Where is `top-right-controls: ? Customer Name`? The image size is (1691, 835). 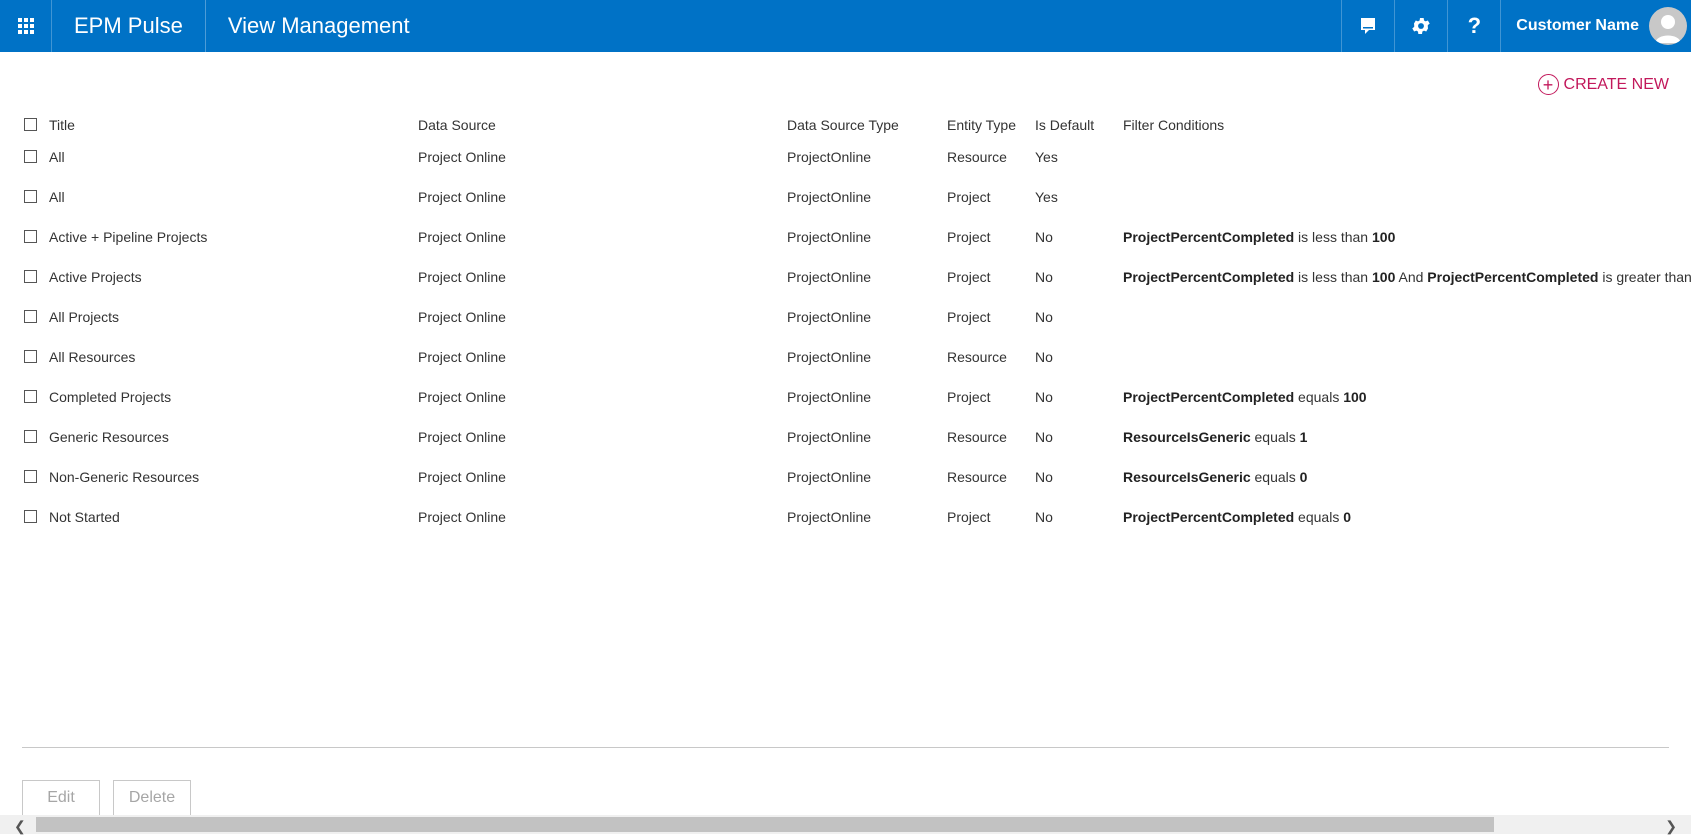 top-right-controls: ? Customer Name is located at coordinates (1516, 26).